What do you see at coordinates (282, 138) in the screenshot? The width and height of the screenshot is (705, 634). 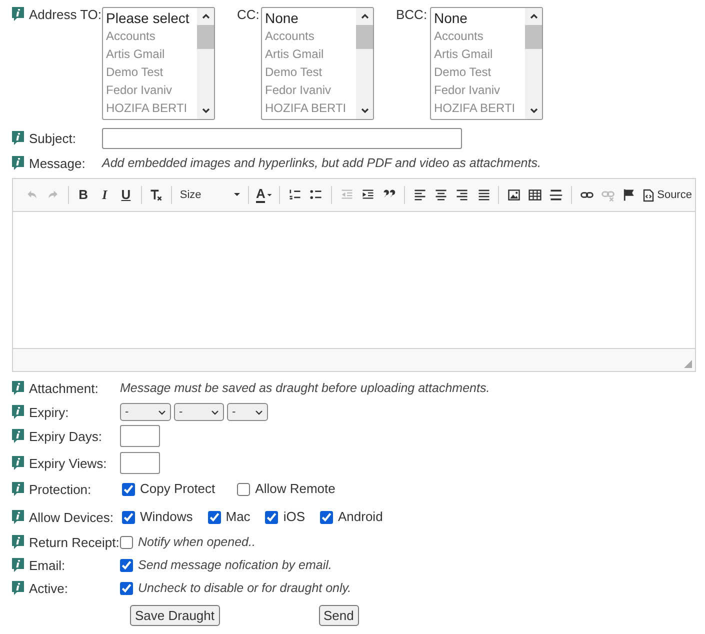 I see `subject-field` at bounding box center [282, 138].